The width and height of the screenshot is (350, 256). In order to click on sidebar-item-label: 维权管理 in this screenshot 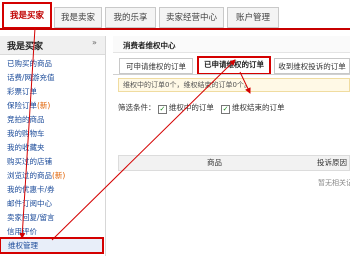, I will do `click(23, 245)`.